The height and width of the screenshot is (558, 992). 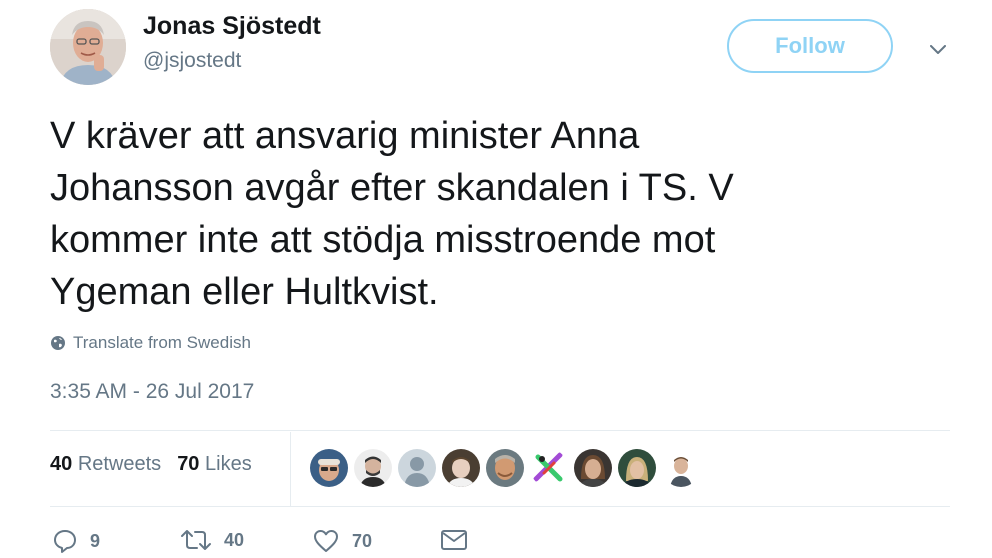 I want to click on reply-button: 9, so click(x=76, y=541).